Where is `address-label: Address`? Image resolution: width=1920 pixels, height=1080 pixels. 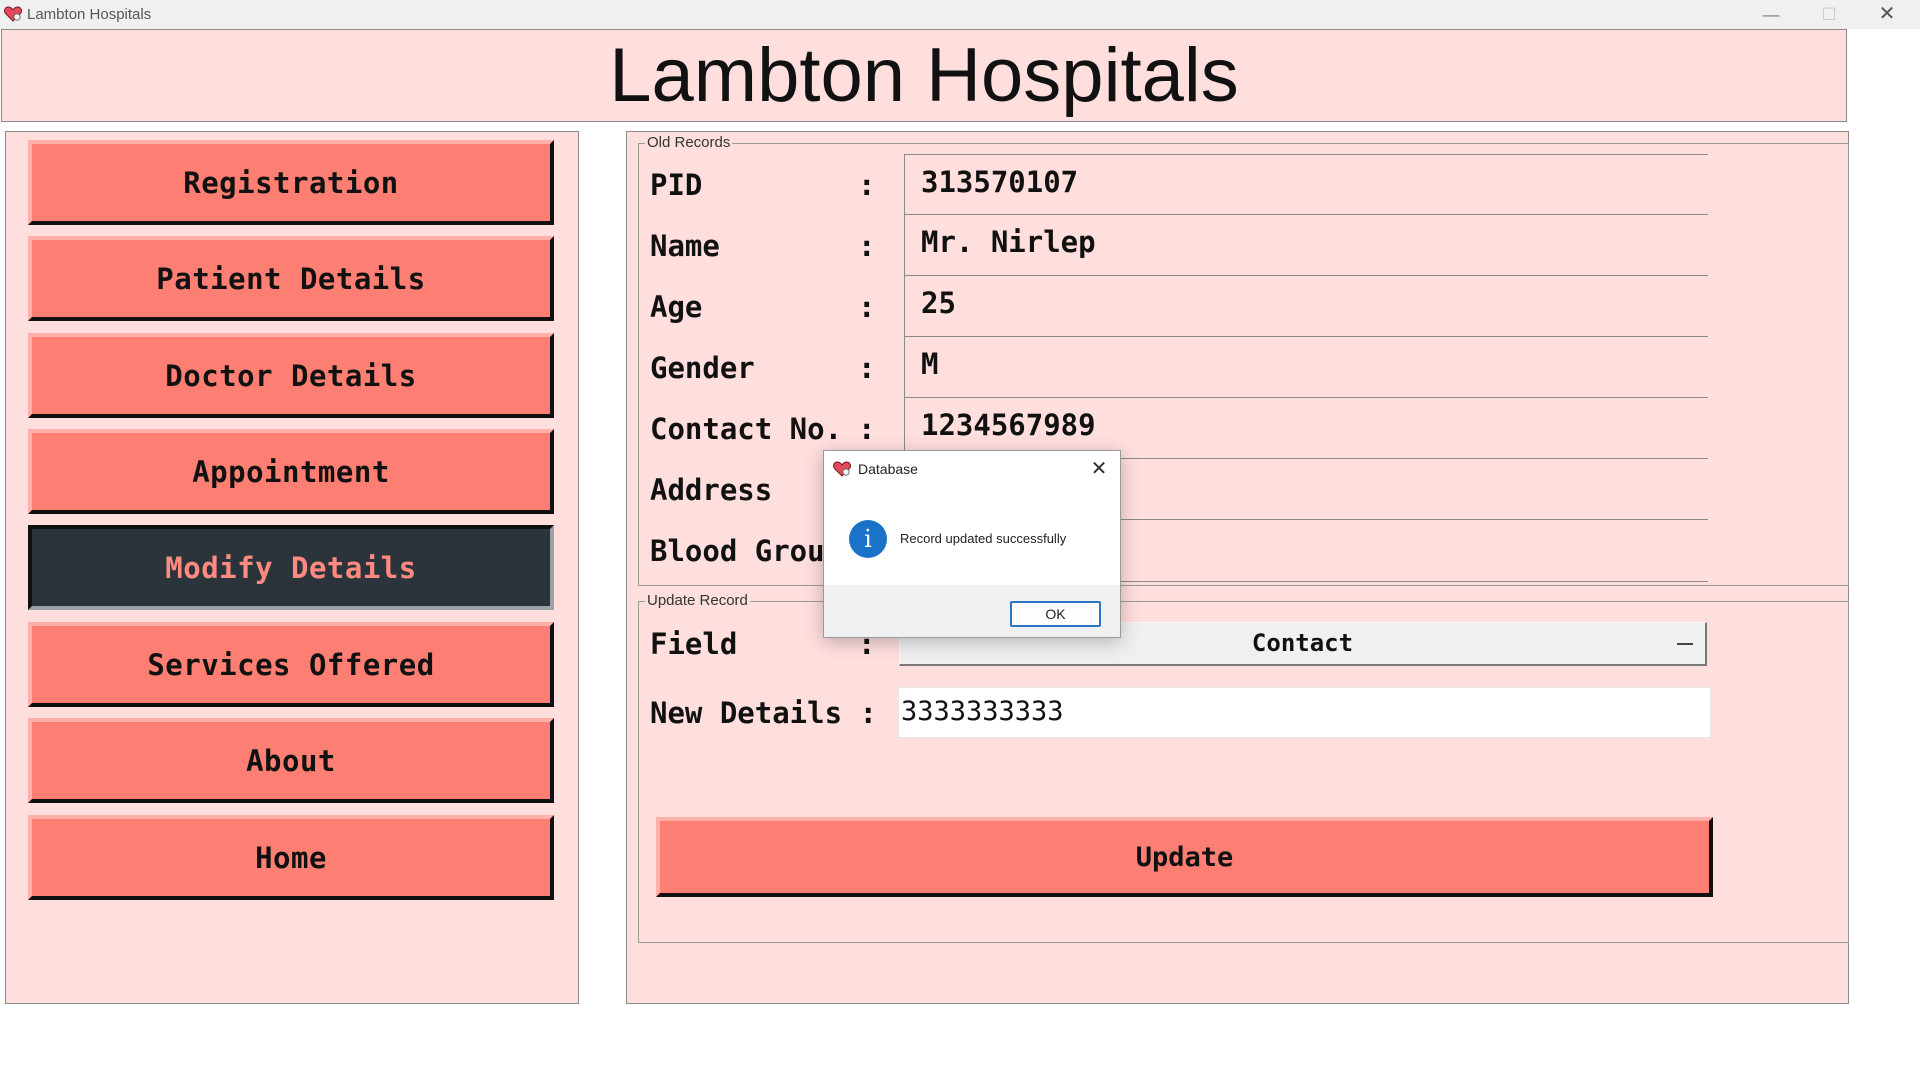
address-label: Address is located at coordinates (711, 490).